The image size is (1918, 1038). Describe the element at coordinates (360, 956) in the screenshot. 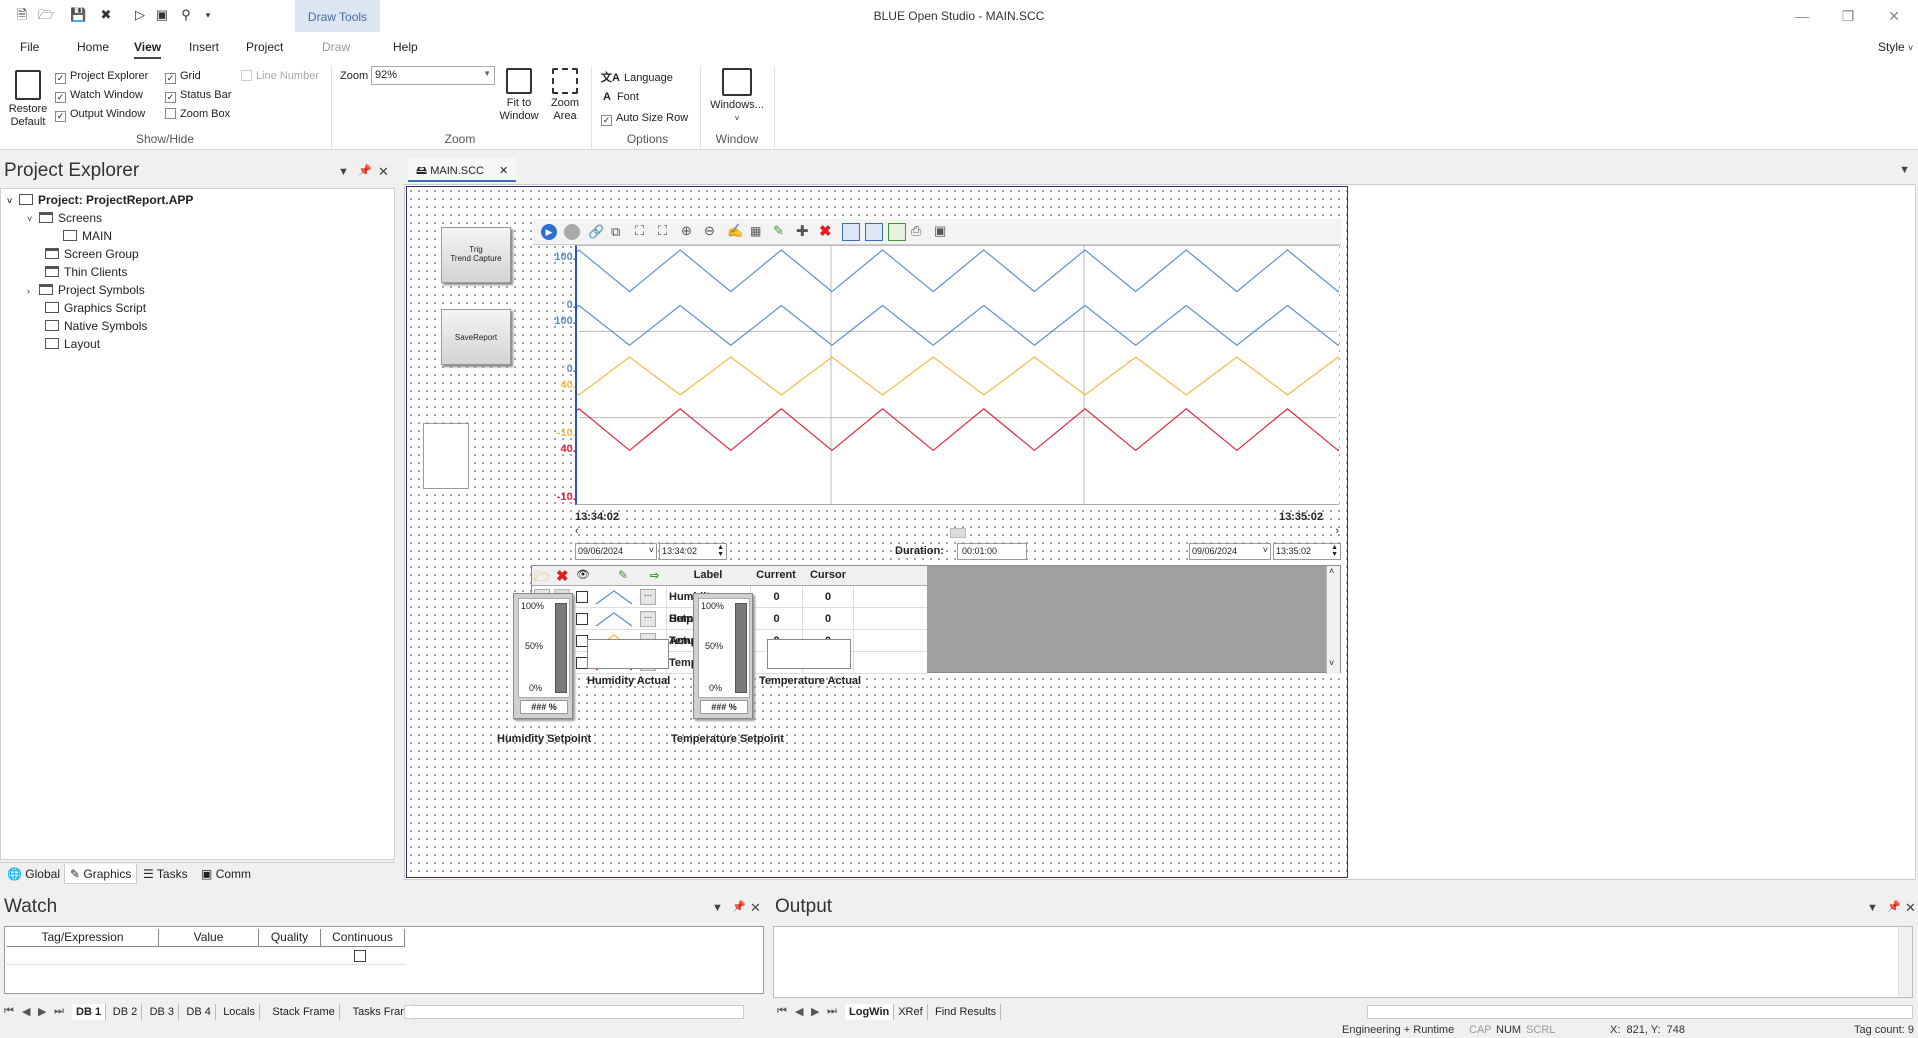

I see `continuous-checkbox` at that location.